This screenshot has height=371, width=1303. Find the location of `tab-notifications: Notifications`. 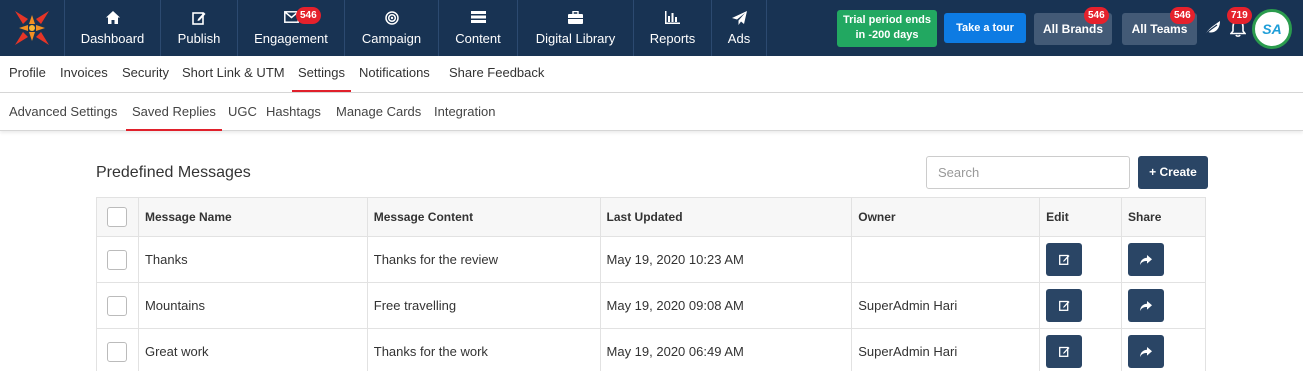

tab-notifications: Notifications is located at coordinates (394, 72).